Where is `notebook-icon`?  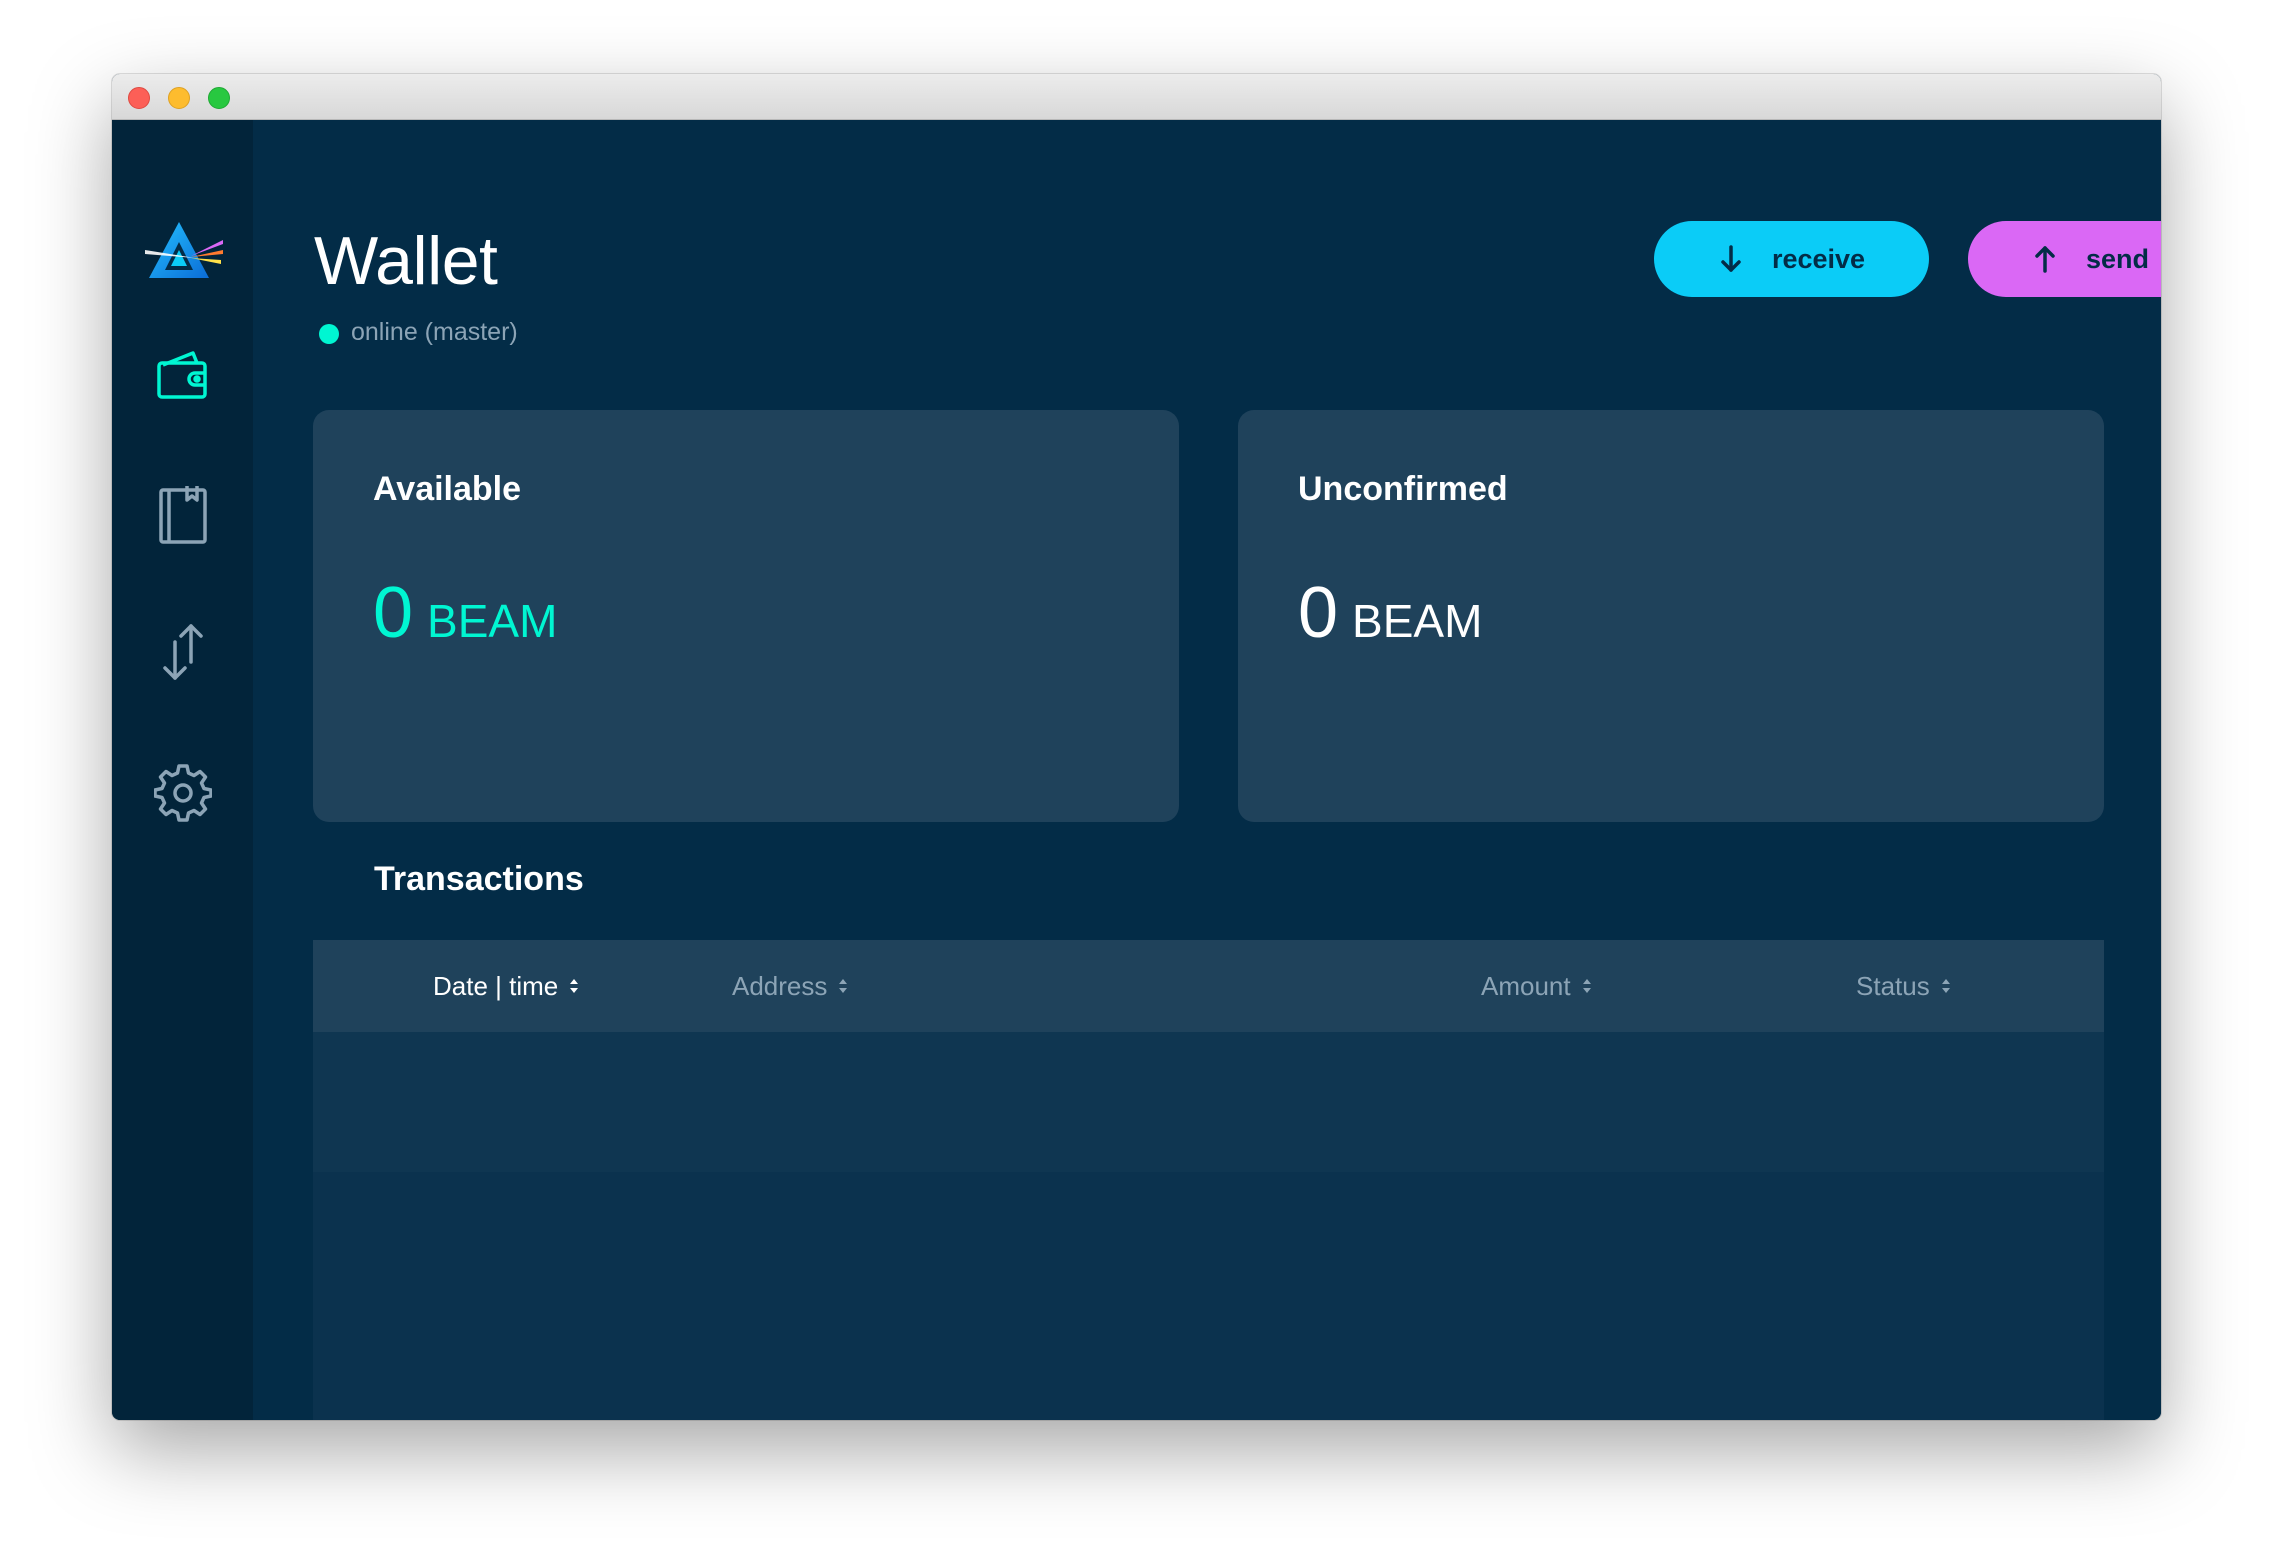
notebook-icon is located at coordinates (183, 515).